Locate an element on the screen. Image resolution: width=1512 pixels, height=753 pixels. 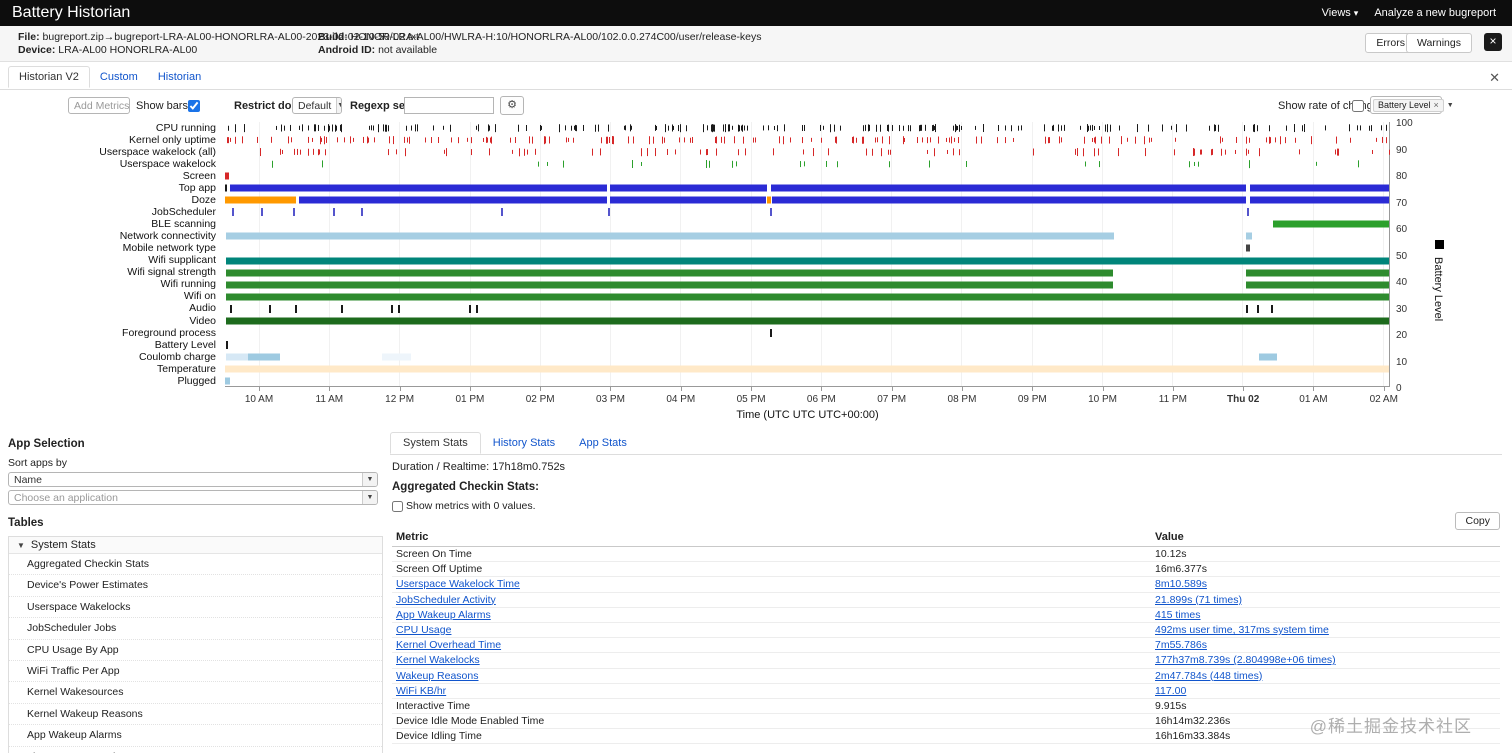
value-cell: 8m10.589s is located at coordinates (1325, 584).